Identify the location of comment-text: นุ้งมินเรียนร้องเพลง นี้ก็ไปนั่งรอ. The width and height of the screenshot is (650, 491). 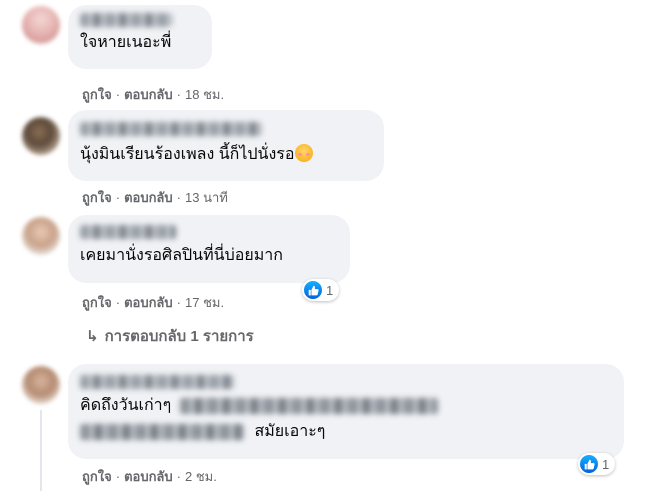
(226, 155).